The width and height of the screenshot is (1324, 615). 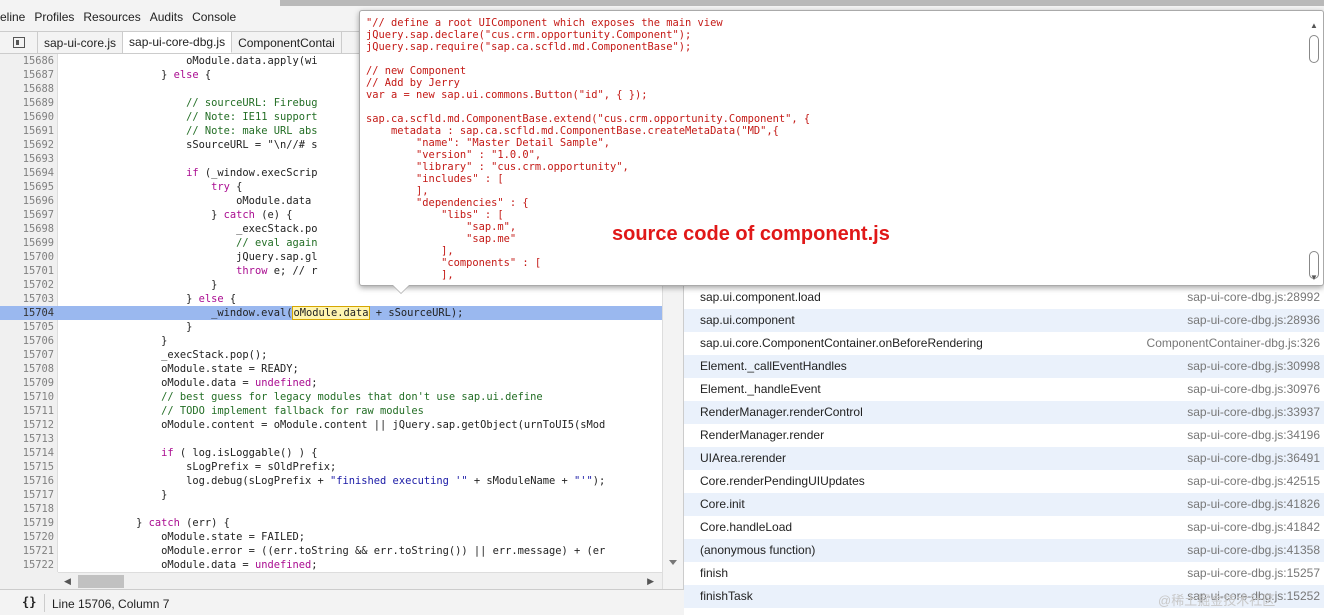 I want to click on line-number: 15691, so click(x=27, y=131).